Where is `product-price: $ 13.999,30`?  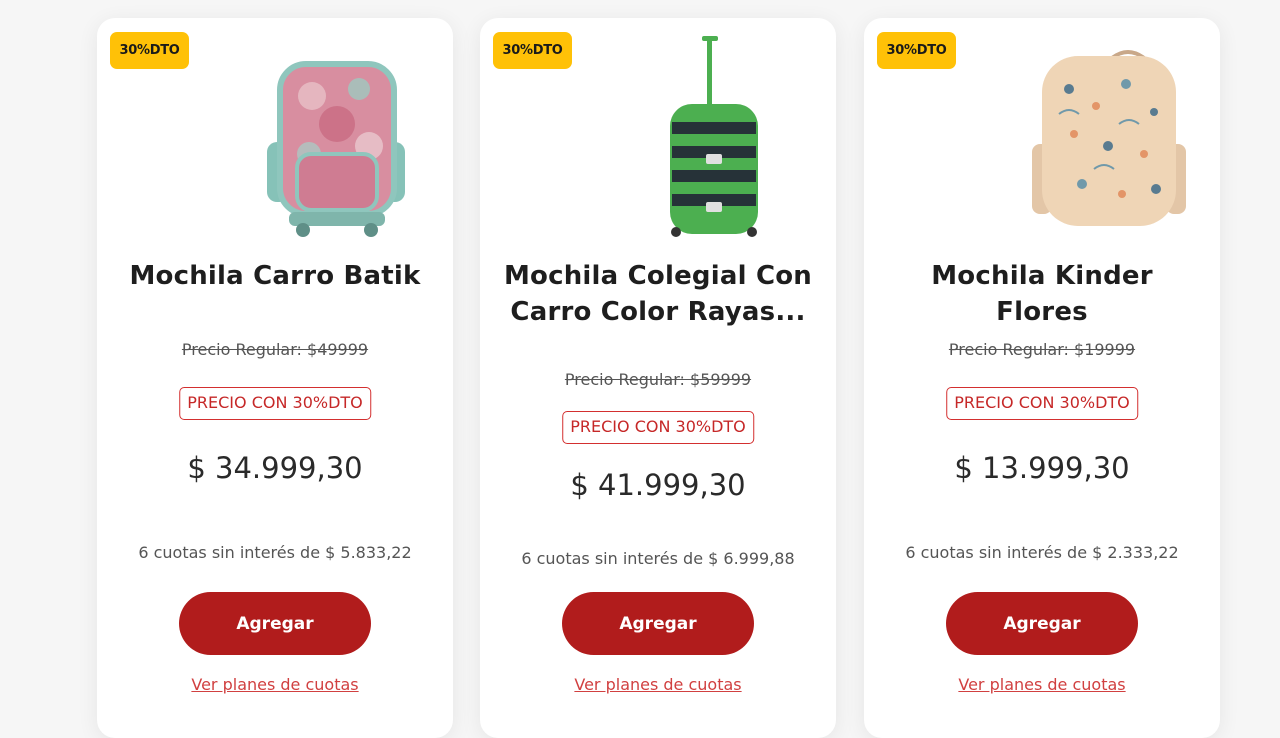 product-price: $ 13.999,30 is located at coordinates (1042, 468).